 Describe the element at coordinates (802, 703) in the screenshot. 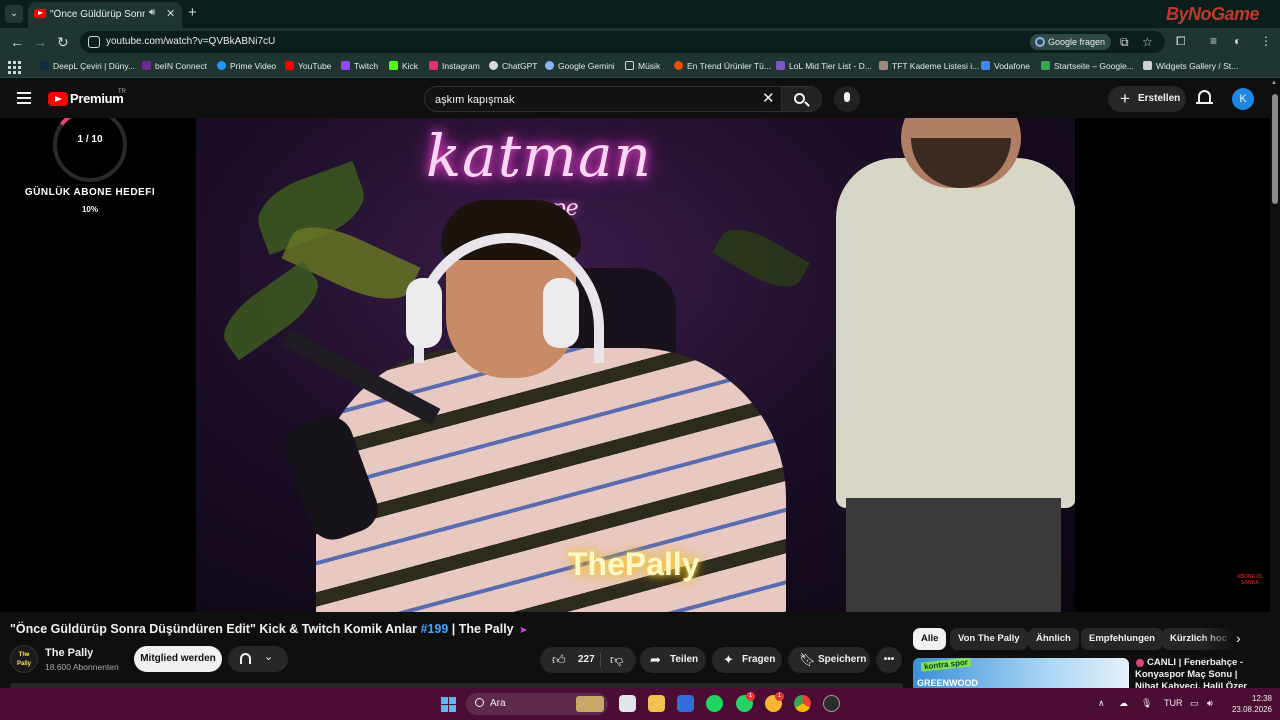

I see `chrome-icon` at that location.